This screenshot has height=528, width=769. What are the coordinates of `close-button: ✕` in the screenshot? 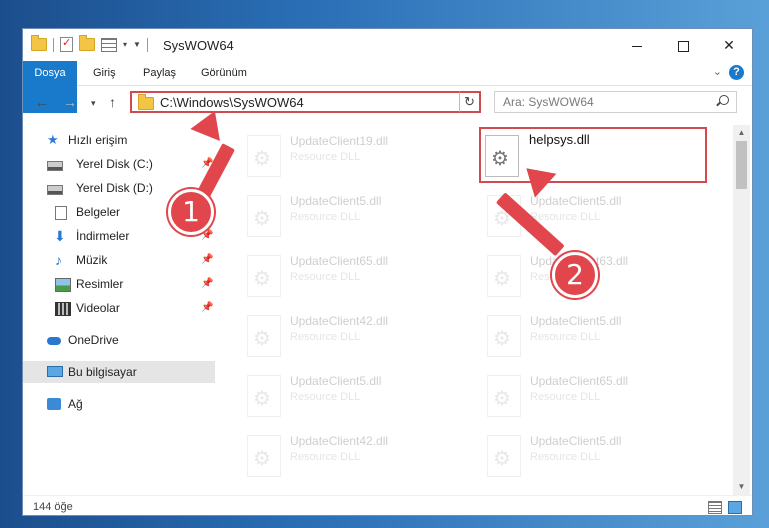 It's located at (729, 45).